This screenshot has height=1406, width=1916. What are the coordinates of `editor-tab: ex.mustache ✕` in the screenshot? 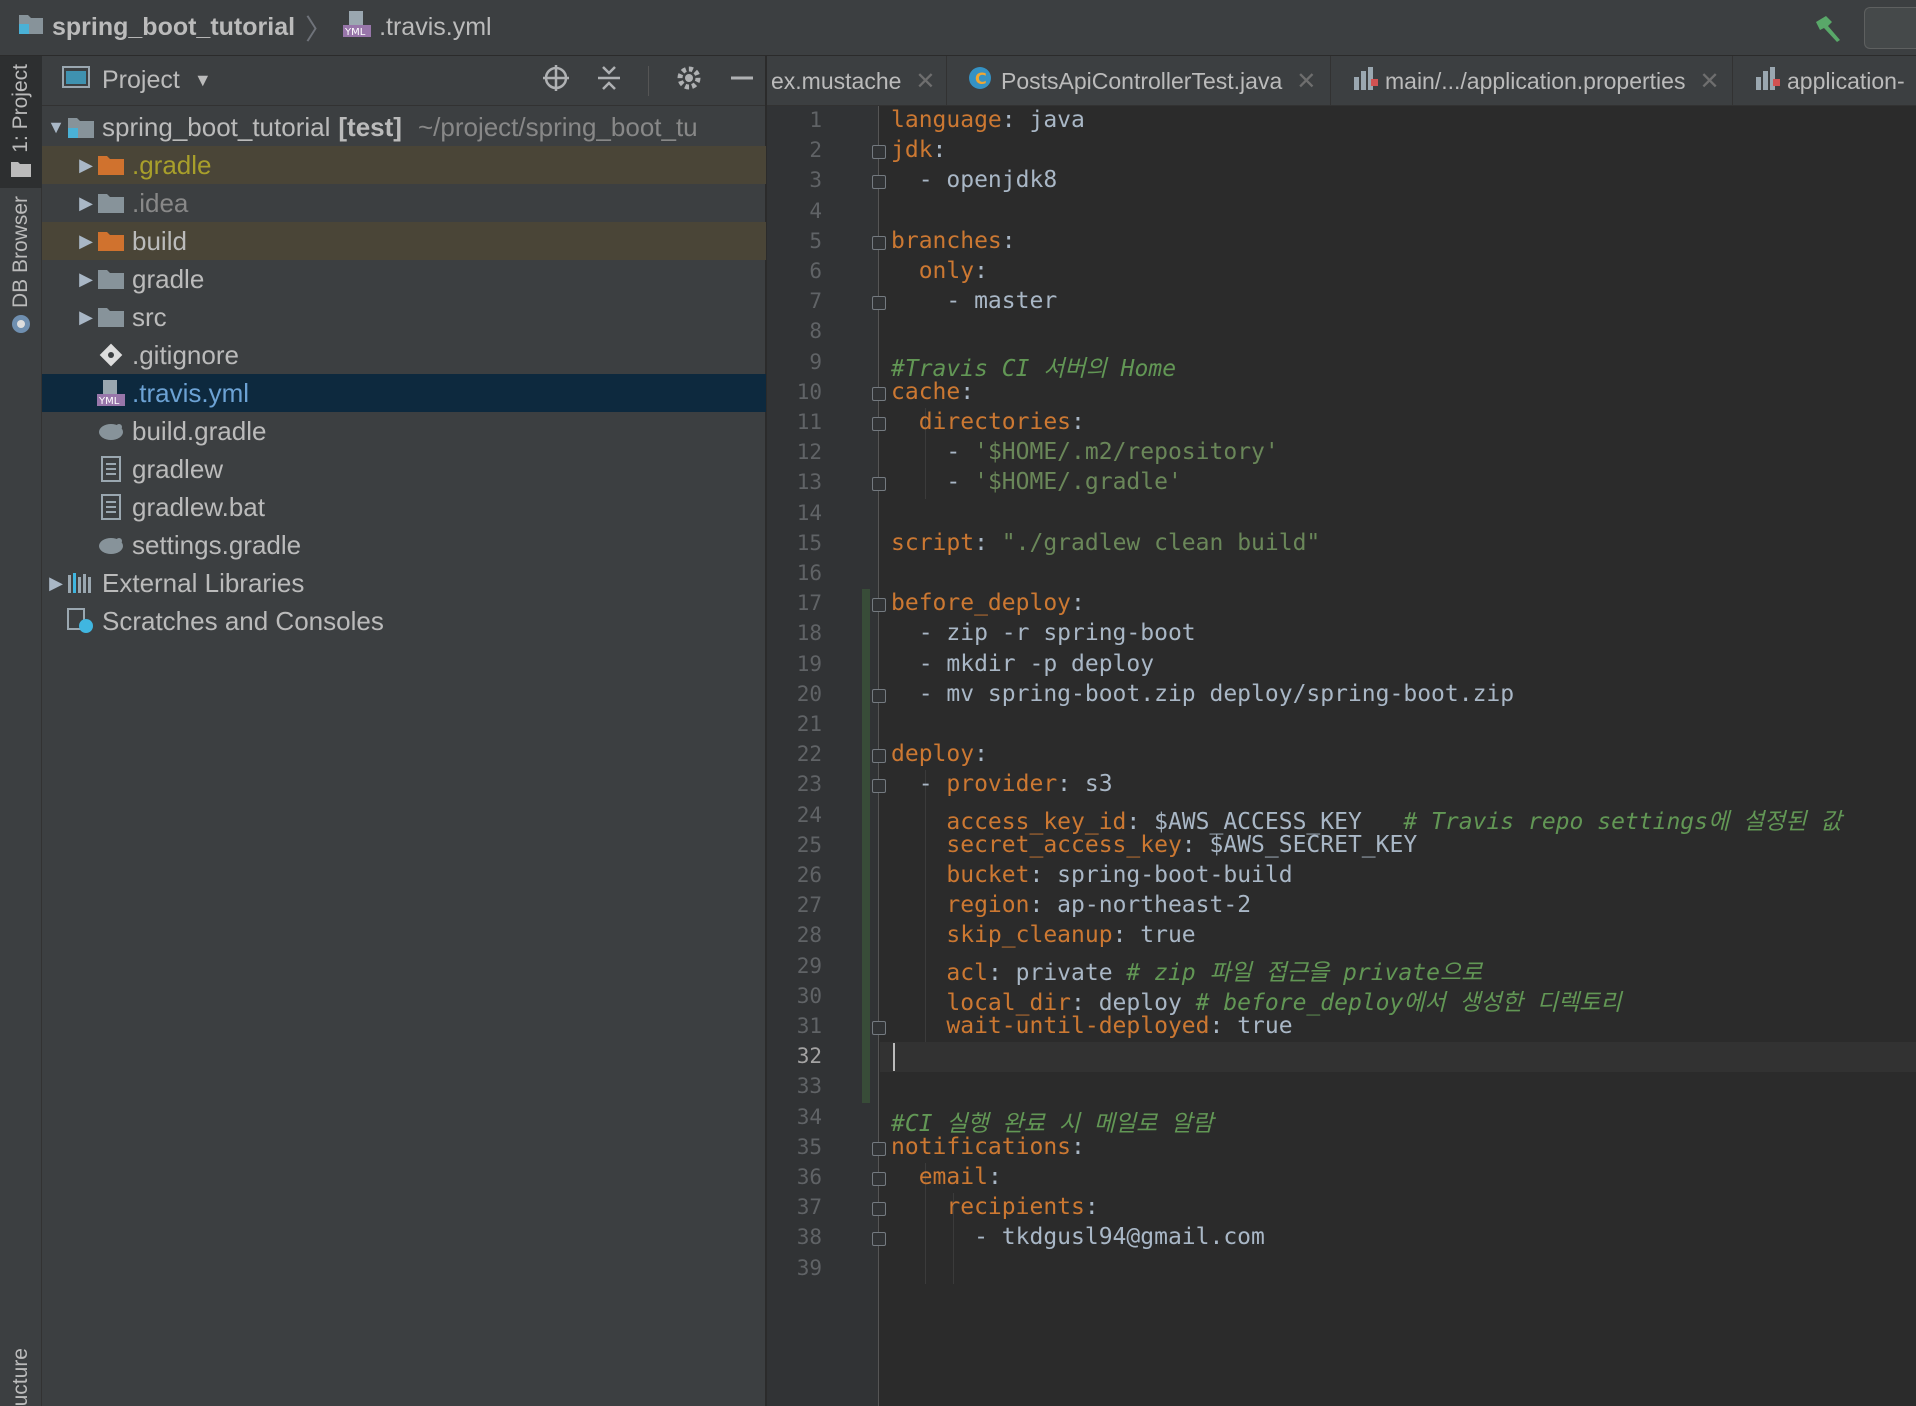 It's located at (857, 80).